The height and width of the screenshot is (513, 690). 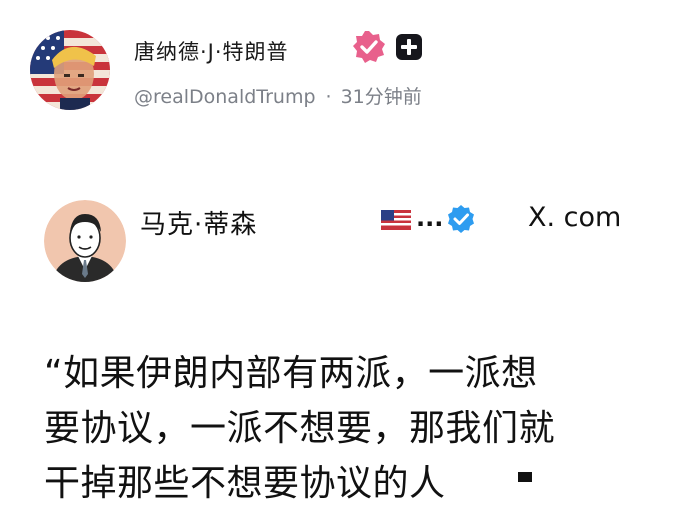 What do you see at coordinates (396, 220) in the screenshot?
I see `us-flag-icon` at bounding box center [396, 220].